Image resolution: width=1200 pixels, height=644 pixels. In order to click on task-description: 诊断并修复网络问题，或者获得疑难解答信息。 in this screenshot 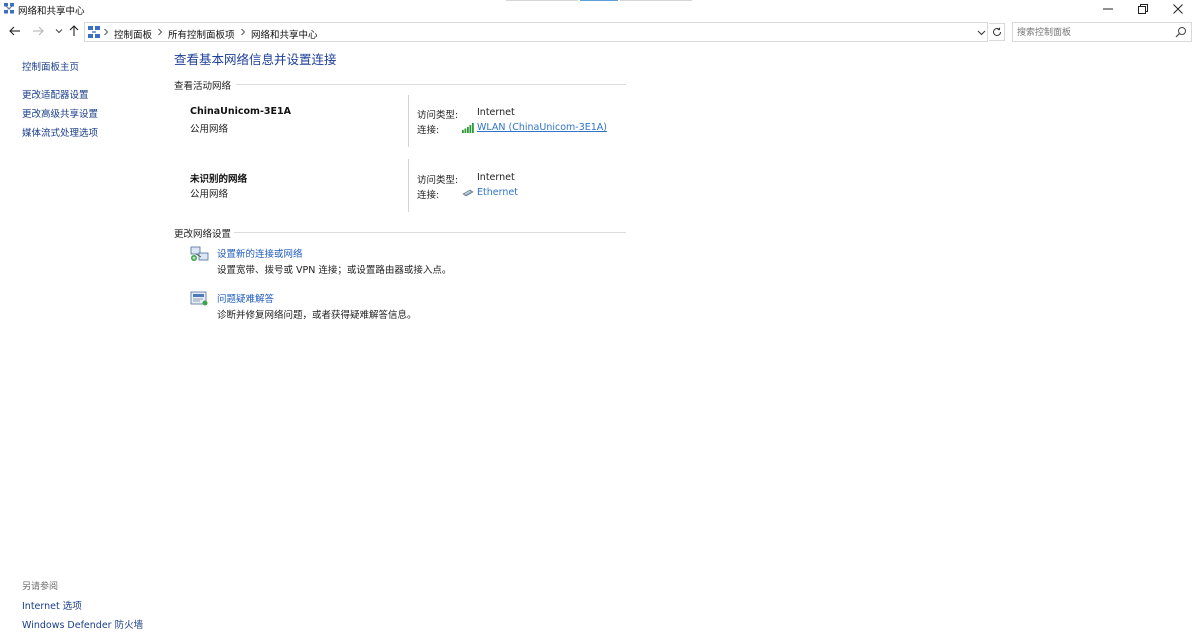, I will do `click(317, 315)`.